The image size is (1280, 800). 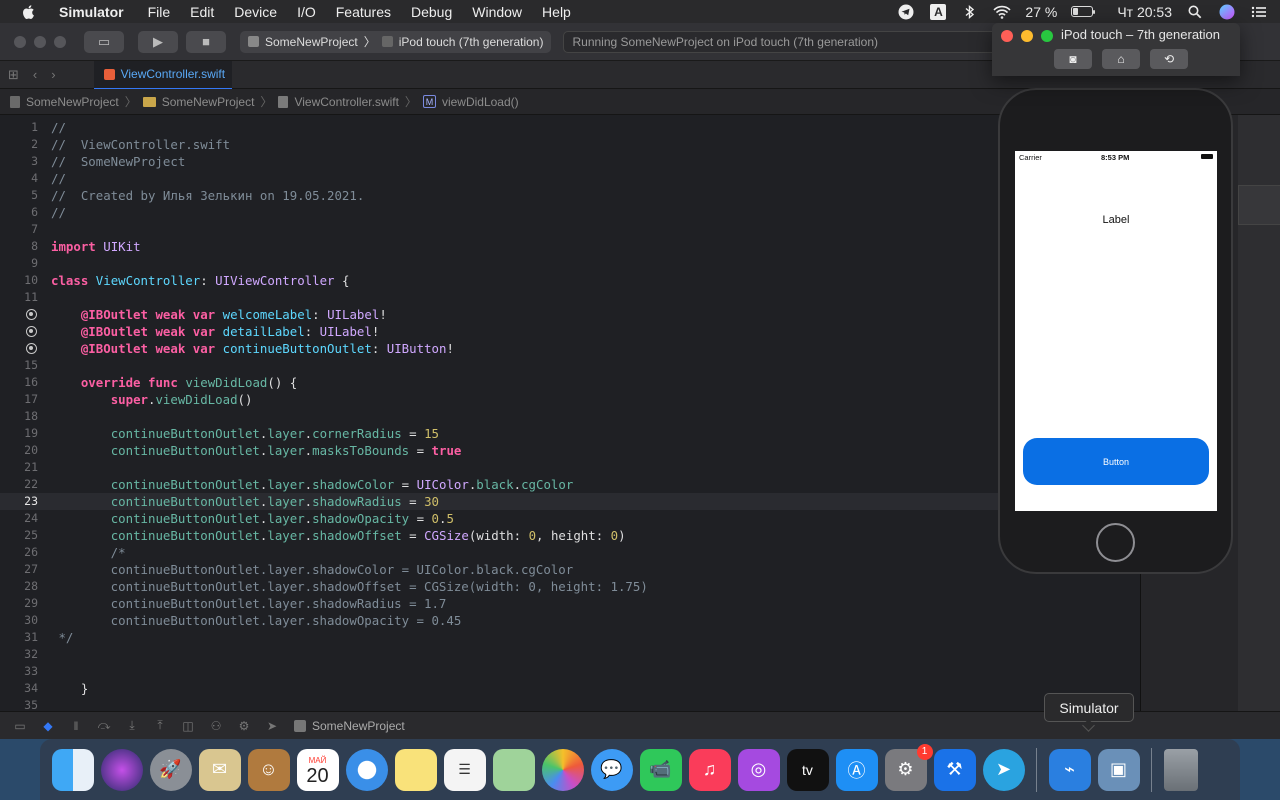 I want to click on code-line: 1 //, so click(x=570, y=127).